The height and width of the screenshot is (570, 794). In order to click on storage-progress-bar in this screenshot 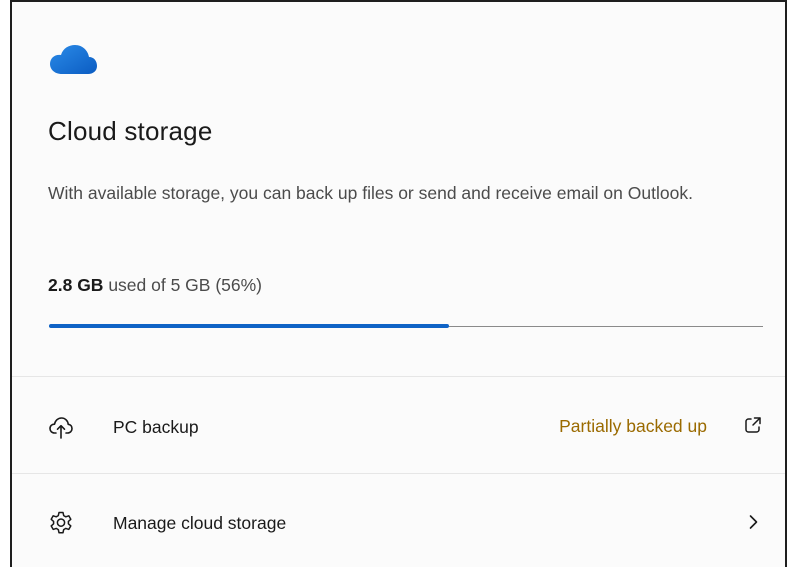, I will do `click(406, 326)`.